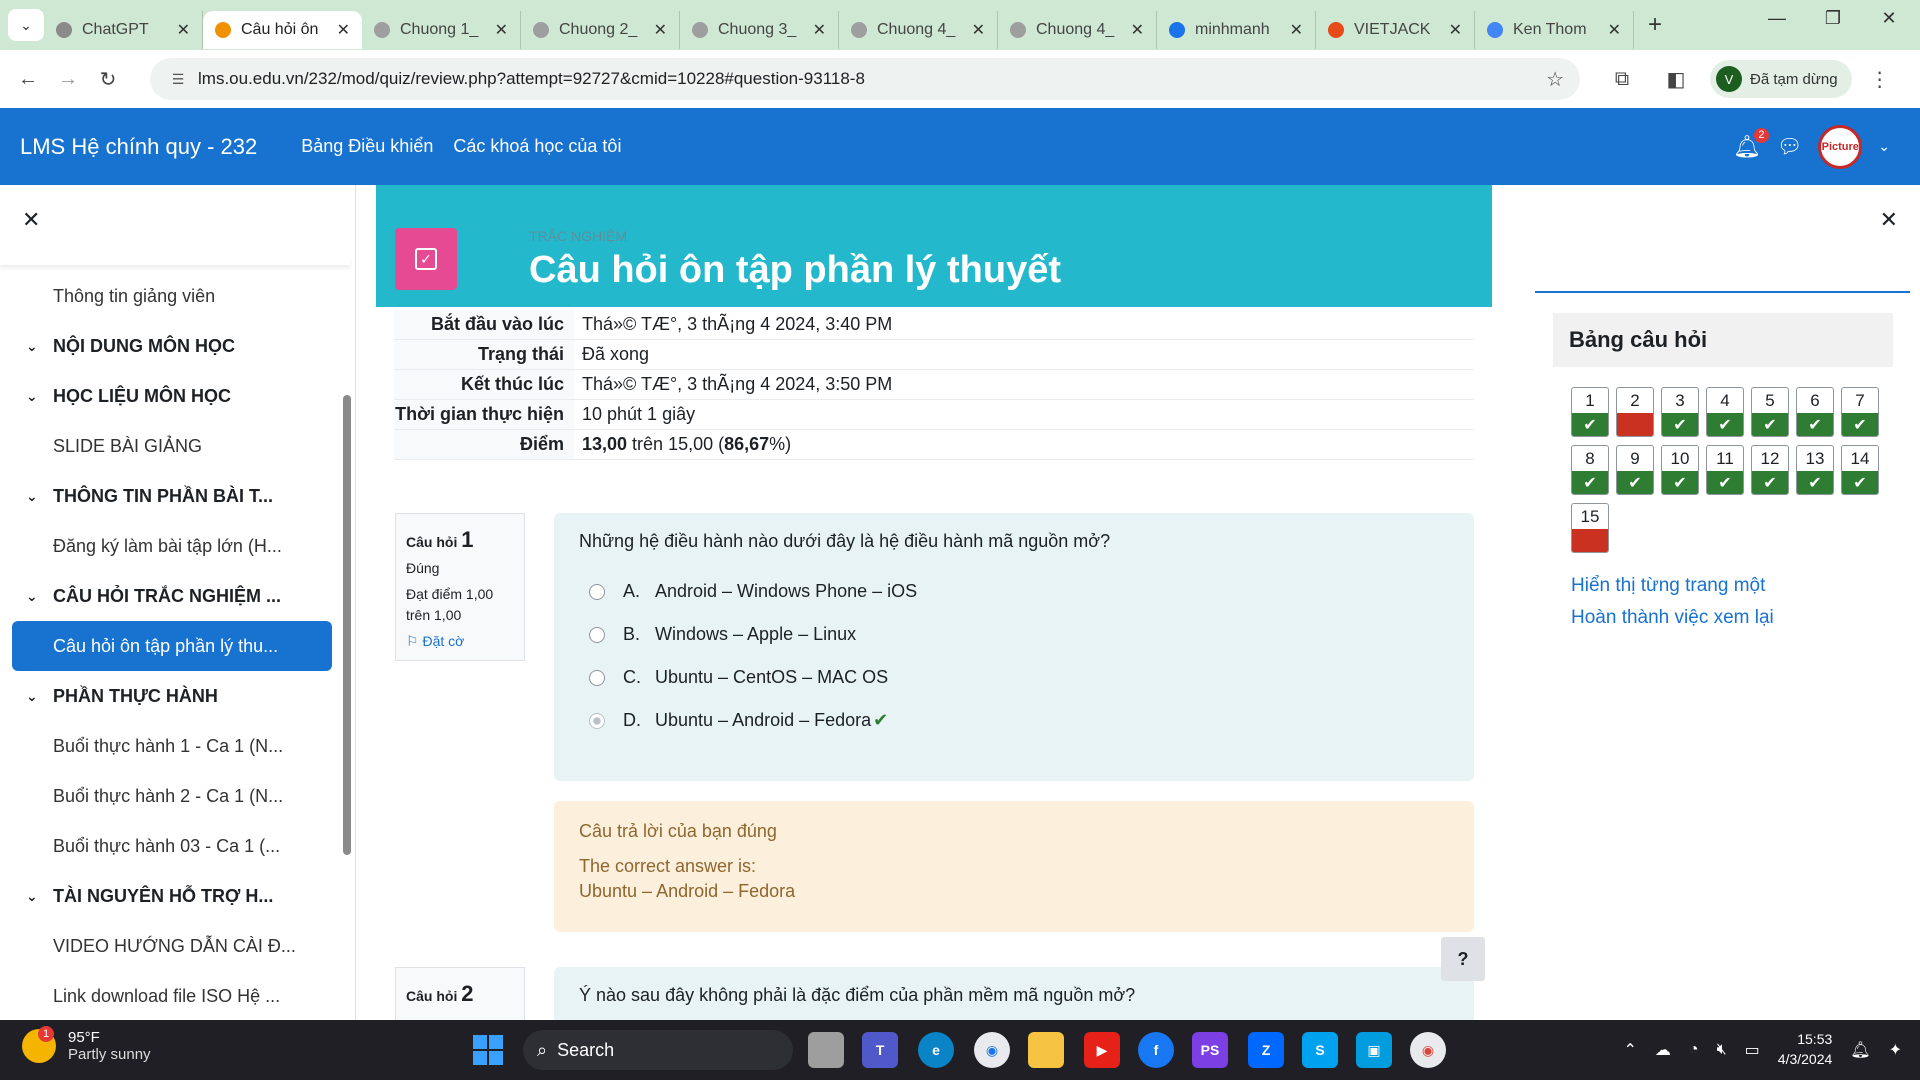 This screenshot has height=1080, width=1920. What do you see at coordinates (1781, 79) in the screenshot?
I see `profile-button: V Đã tạm dừng` at bounding box center [1781, 79].